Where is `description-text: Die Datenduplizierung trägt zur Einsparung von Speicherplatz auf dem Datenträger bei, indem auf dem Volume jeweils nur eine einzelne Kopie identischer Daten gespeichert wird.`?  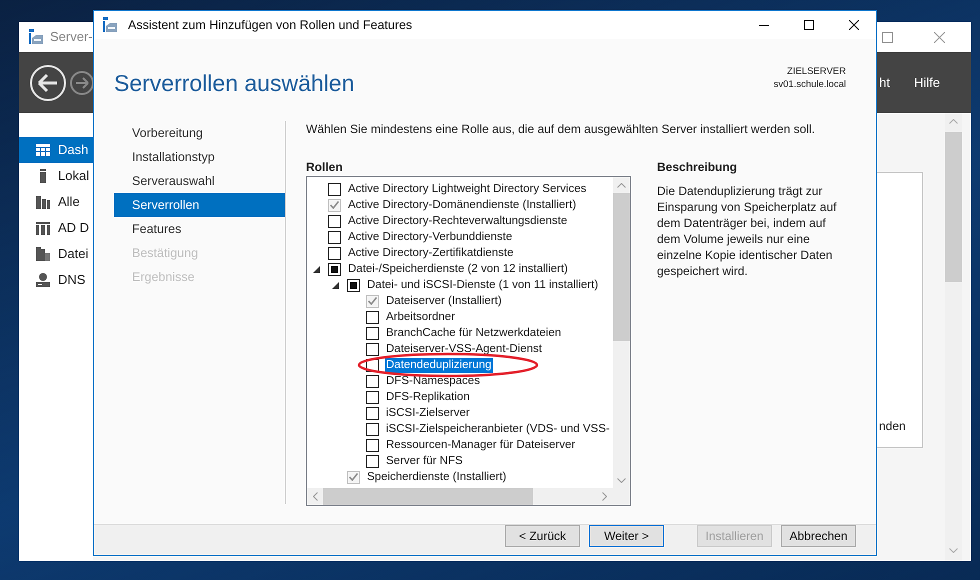 description-text: Die Datenduplizierung trägt zur Einsparung von Speicherplatz auf dem Datenträger bei, indem auf dem Volume jeweils nur eine einzelne Kopie identischer Daten gespeichert wird. is located at coordinates (747, 231).